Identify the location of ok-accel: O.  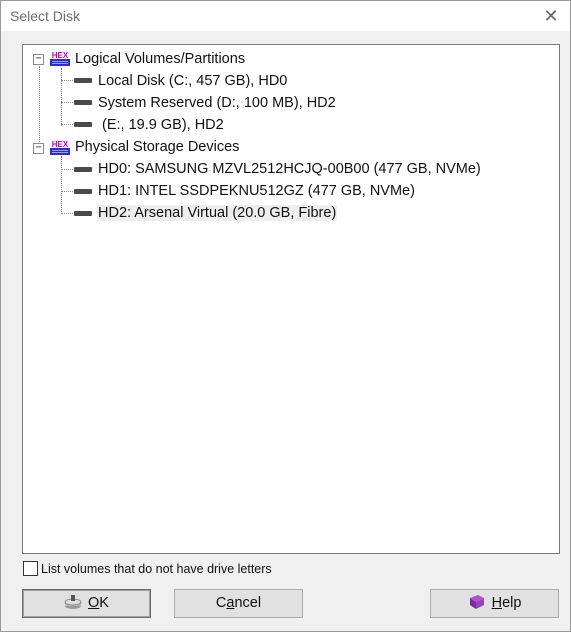
(94, 603).